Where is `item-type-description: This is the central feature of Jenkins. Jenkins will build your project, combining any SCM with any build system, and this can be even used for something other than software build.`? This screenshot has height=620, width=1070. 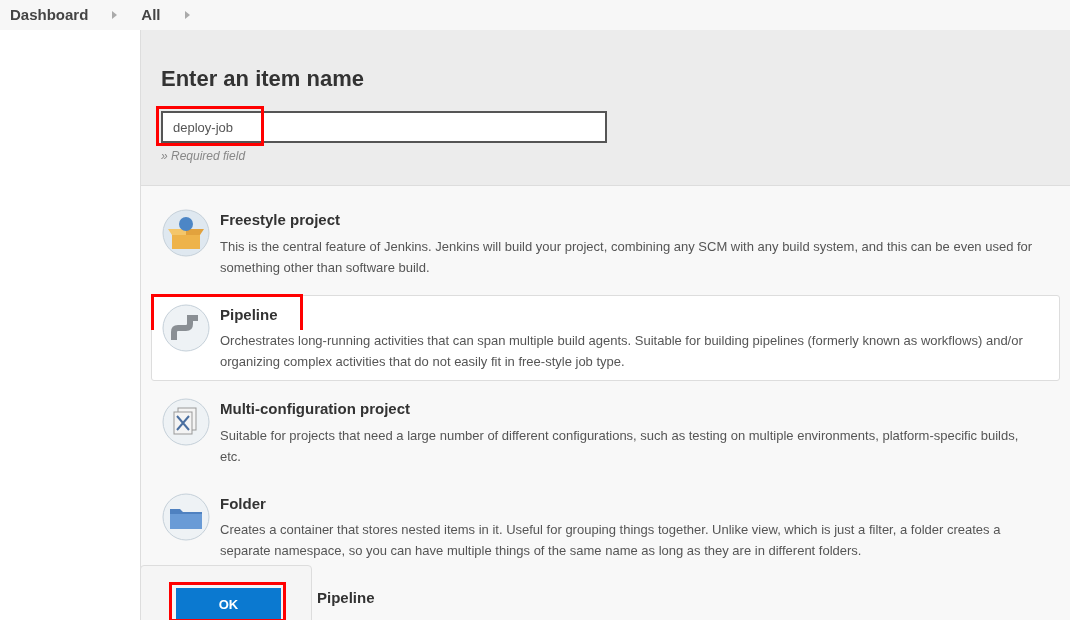 item-type-description: This is the central feature of Jenkins. Jenkins will build your project, combining any SCM with any build system, and this can be even used for something other than software build. is located at coordinates (627, 257).